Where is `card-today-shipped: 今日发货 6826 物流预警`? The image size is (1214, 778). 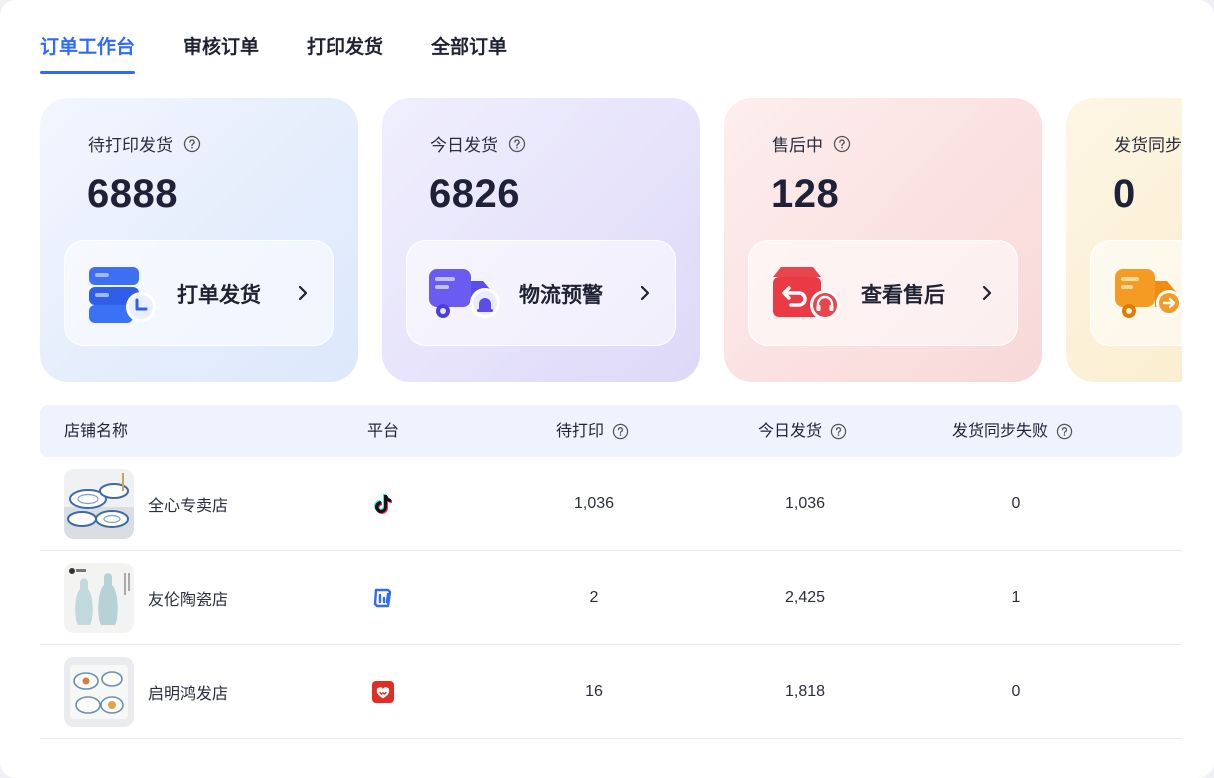 card-today-shipped: 今日发货 6826 物流预警 is located at coordinates (541, 240).